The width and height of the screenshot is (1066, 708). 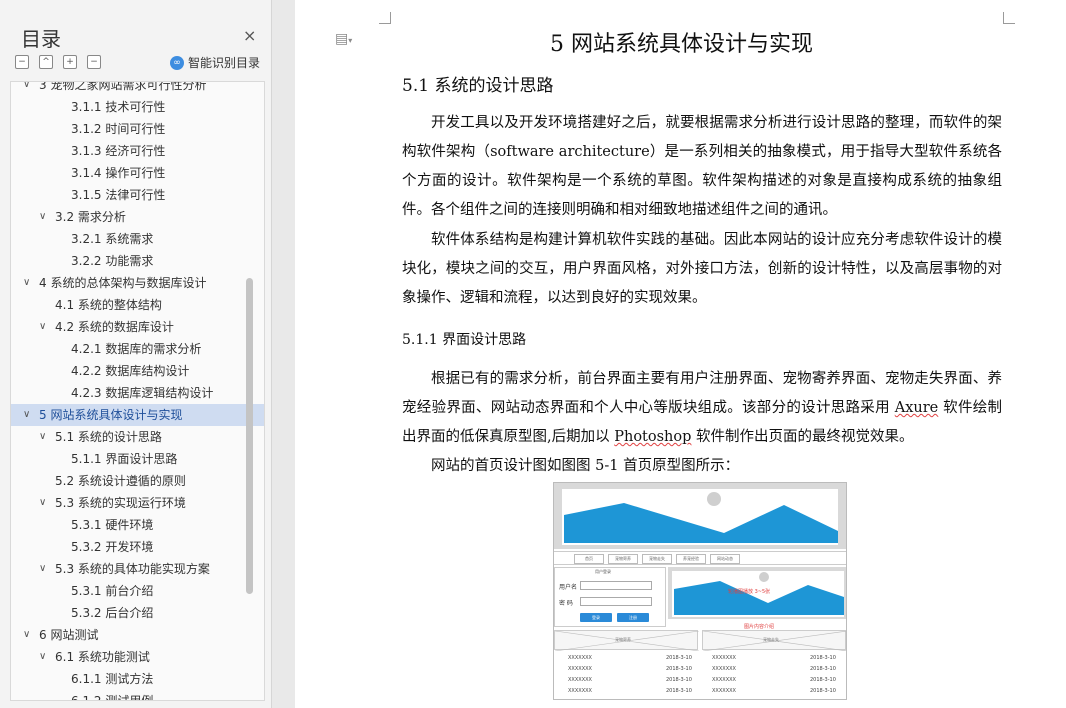 What do you see at coordinates (137, 327) in the screenshot?
I see `toc-item: ∨ 4.2 系统的数据库设计` at bounding box center [137, 327].